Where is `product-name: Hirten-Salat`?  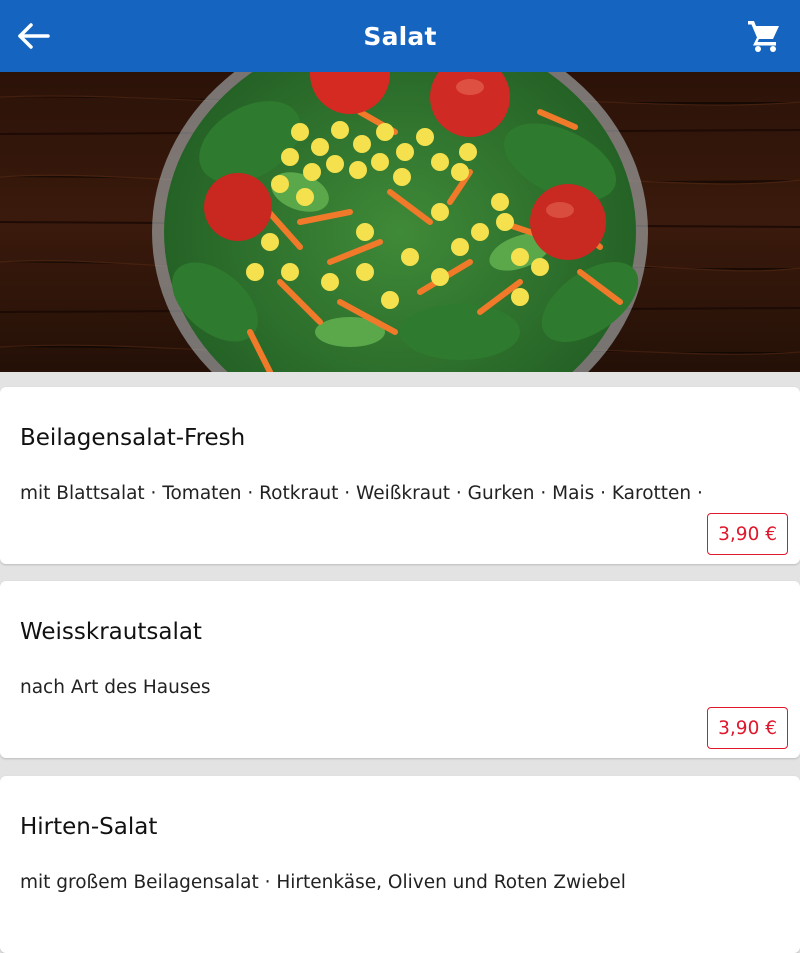
product-name: Hirten-Salat is located at coordinates (89, 827).